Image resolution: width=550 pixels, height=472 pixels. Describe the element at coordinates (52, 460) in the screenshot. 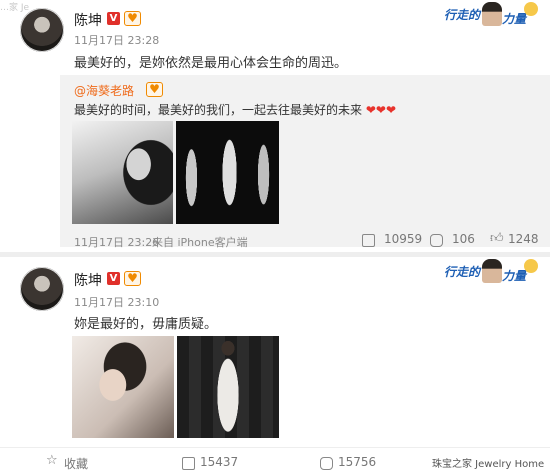

I see `star-icon: ☆` at that location.